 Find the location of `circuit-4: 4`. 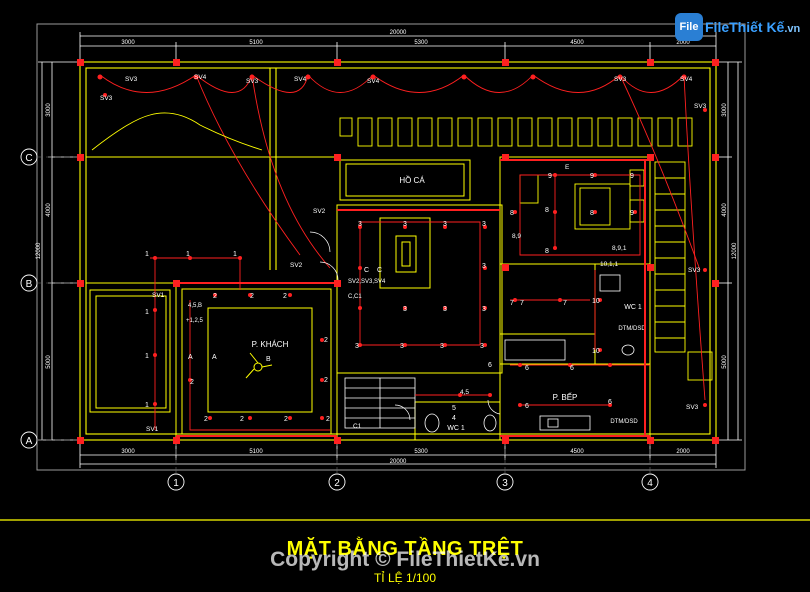

circuit-4: 4 is located at coordinates (454, 418).